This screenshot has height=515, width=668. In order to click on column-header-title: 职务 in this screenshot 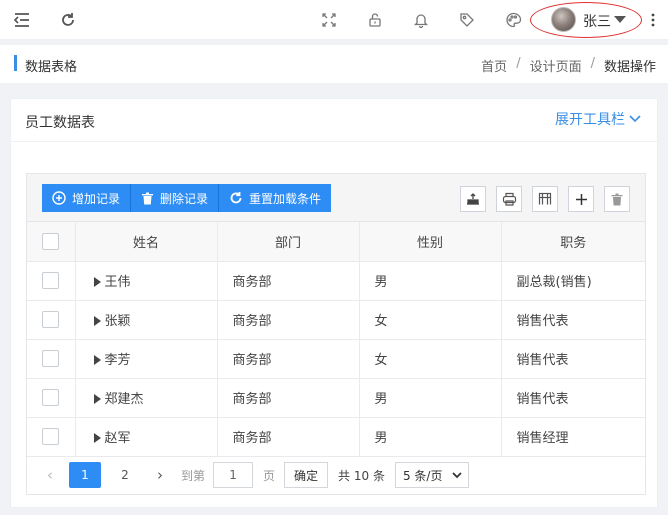, I will do `click(573, 242)`.